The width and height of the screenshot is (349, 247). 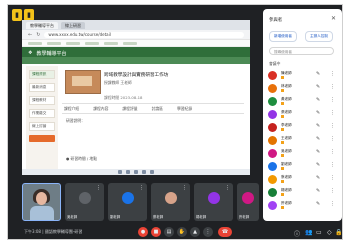 What do you see at coordinates (42, 126) in the screenshot?
I see `sidebar-item: 線上討論` at bounding box center [42, 126].